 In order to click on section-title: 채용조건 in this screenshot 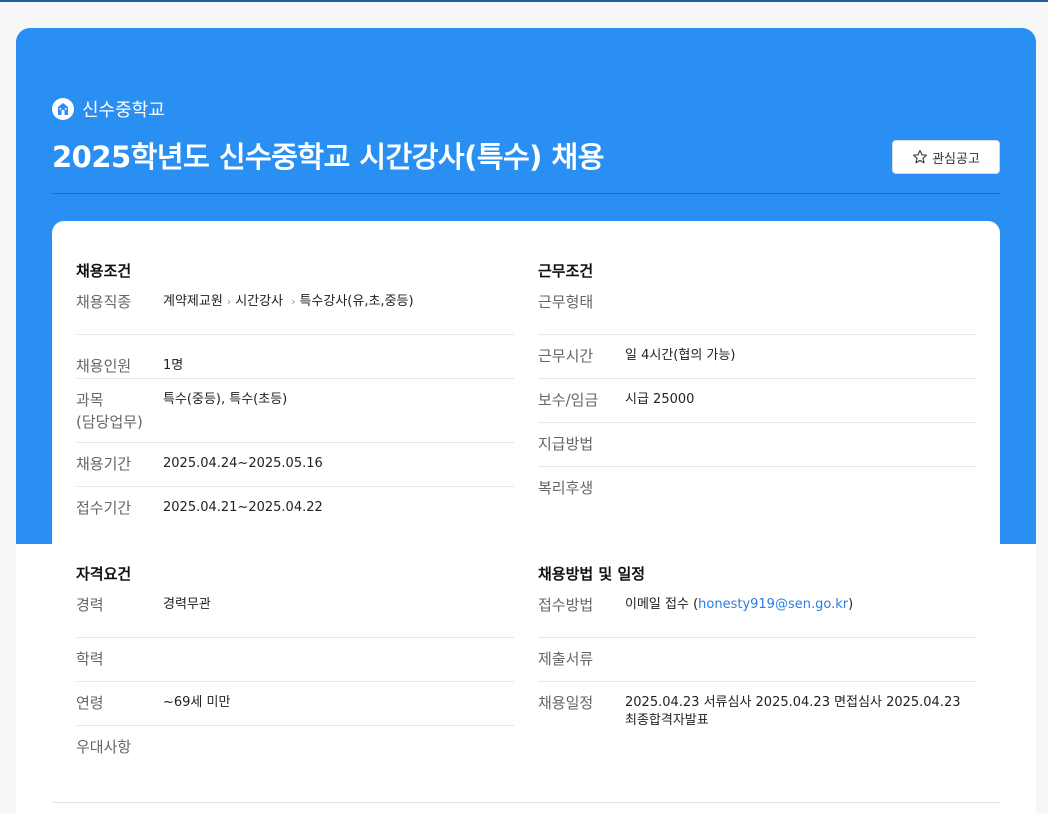, I will do `click(104, 271)`.